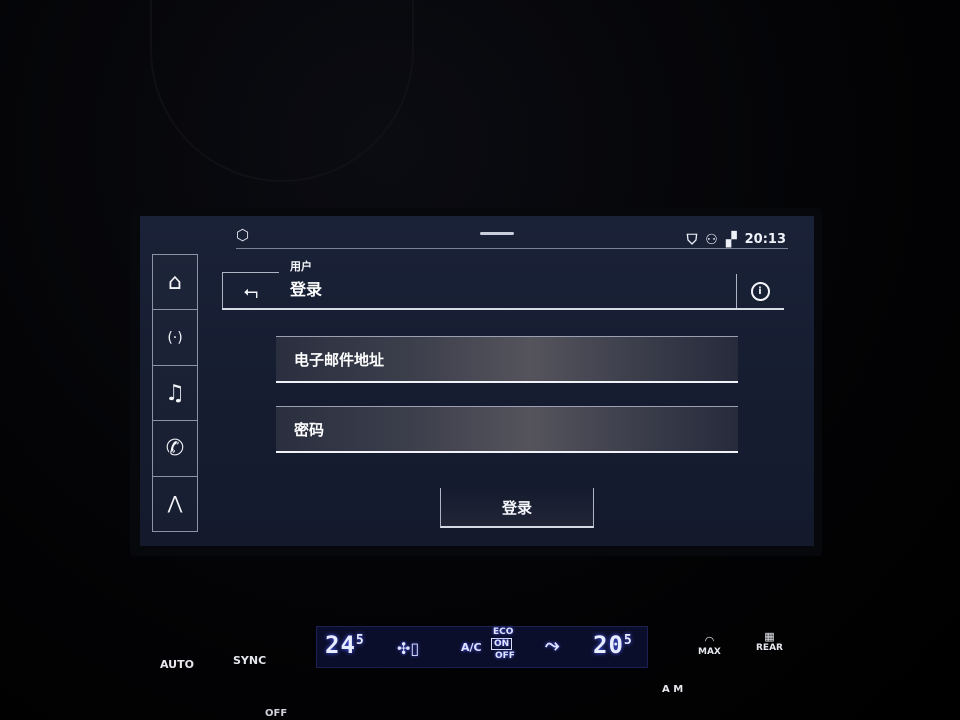 This screenshot has height=720, width=960. Describe the element at coordinates (502, 644) in the screenshot. I see `on-label: ON` at that location.